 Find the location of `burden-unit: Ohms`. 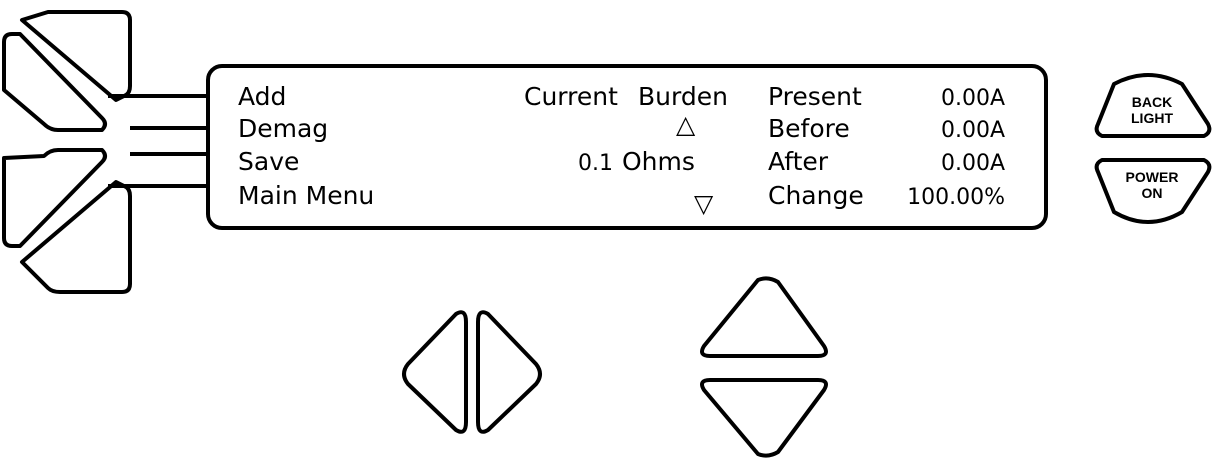

burden-unit: Ohms is located at coordinates (658, 161).